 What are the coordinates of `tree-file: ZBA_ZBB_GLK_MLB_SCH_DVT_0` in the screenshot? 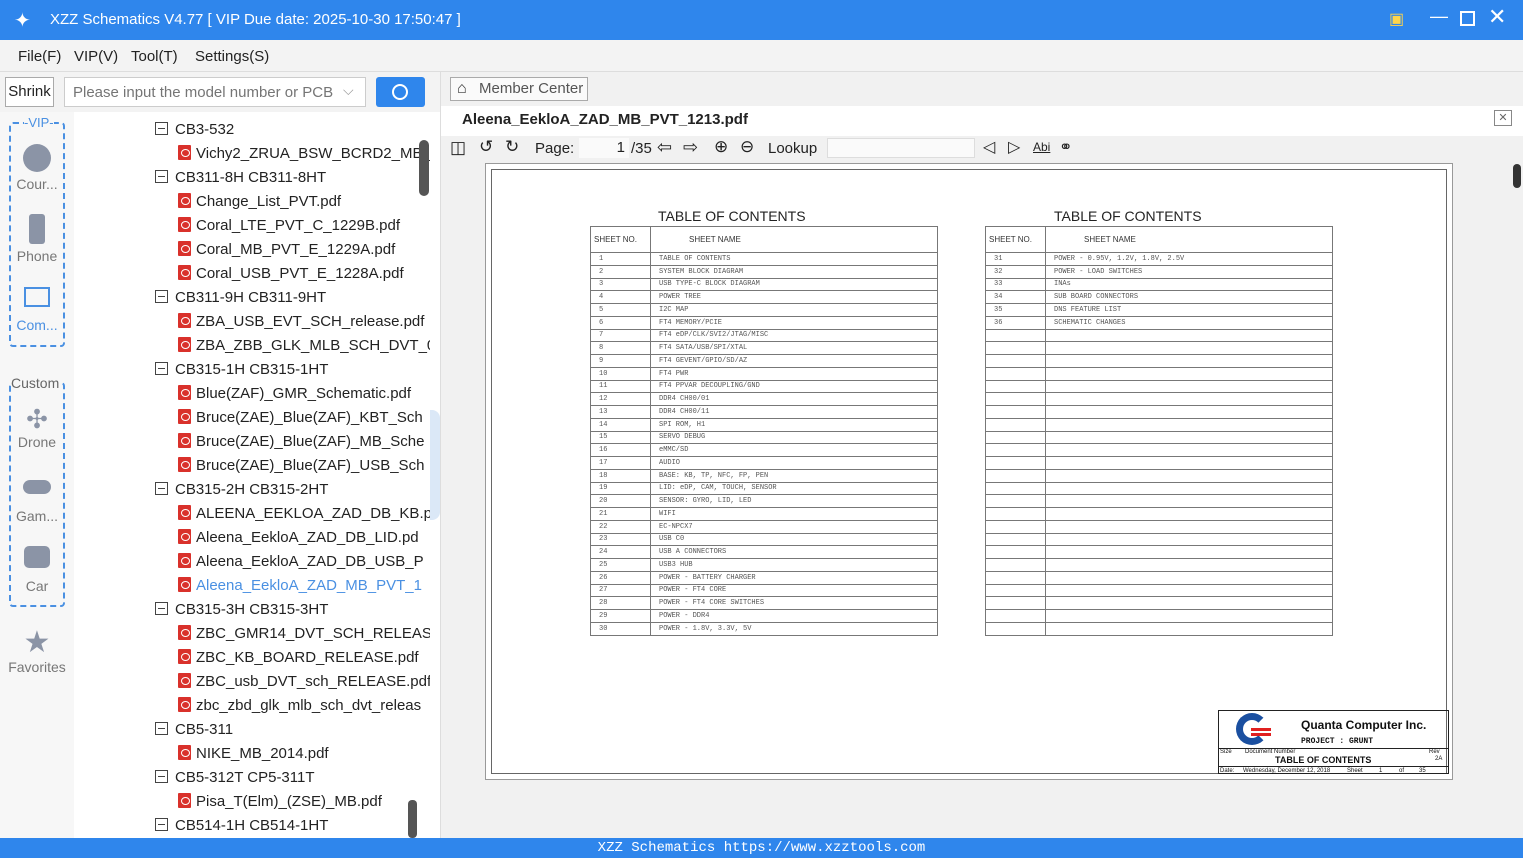 It's located at (304, 346).